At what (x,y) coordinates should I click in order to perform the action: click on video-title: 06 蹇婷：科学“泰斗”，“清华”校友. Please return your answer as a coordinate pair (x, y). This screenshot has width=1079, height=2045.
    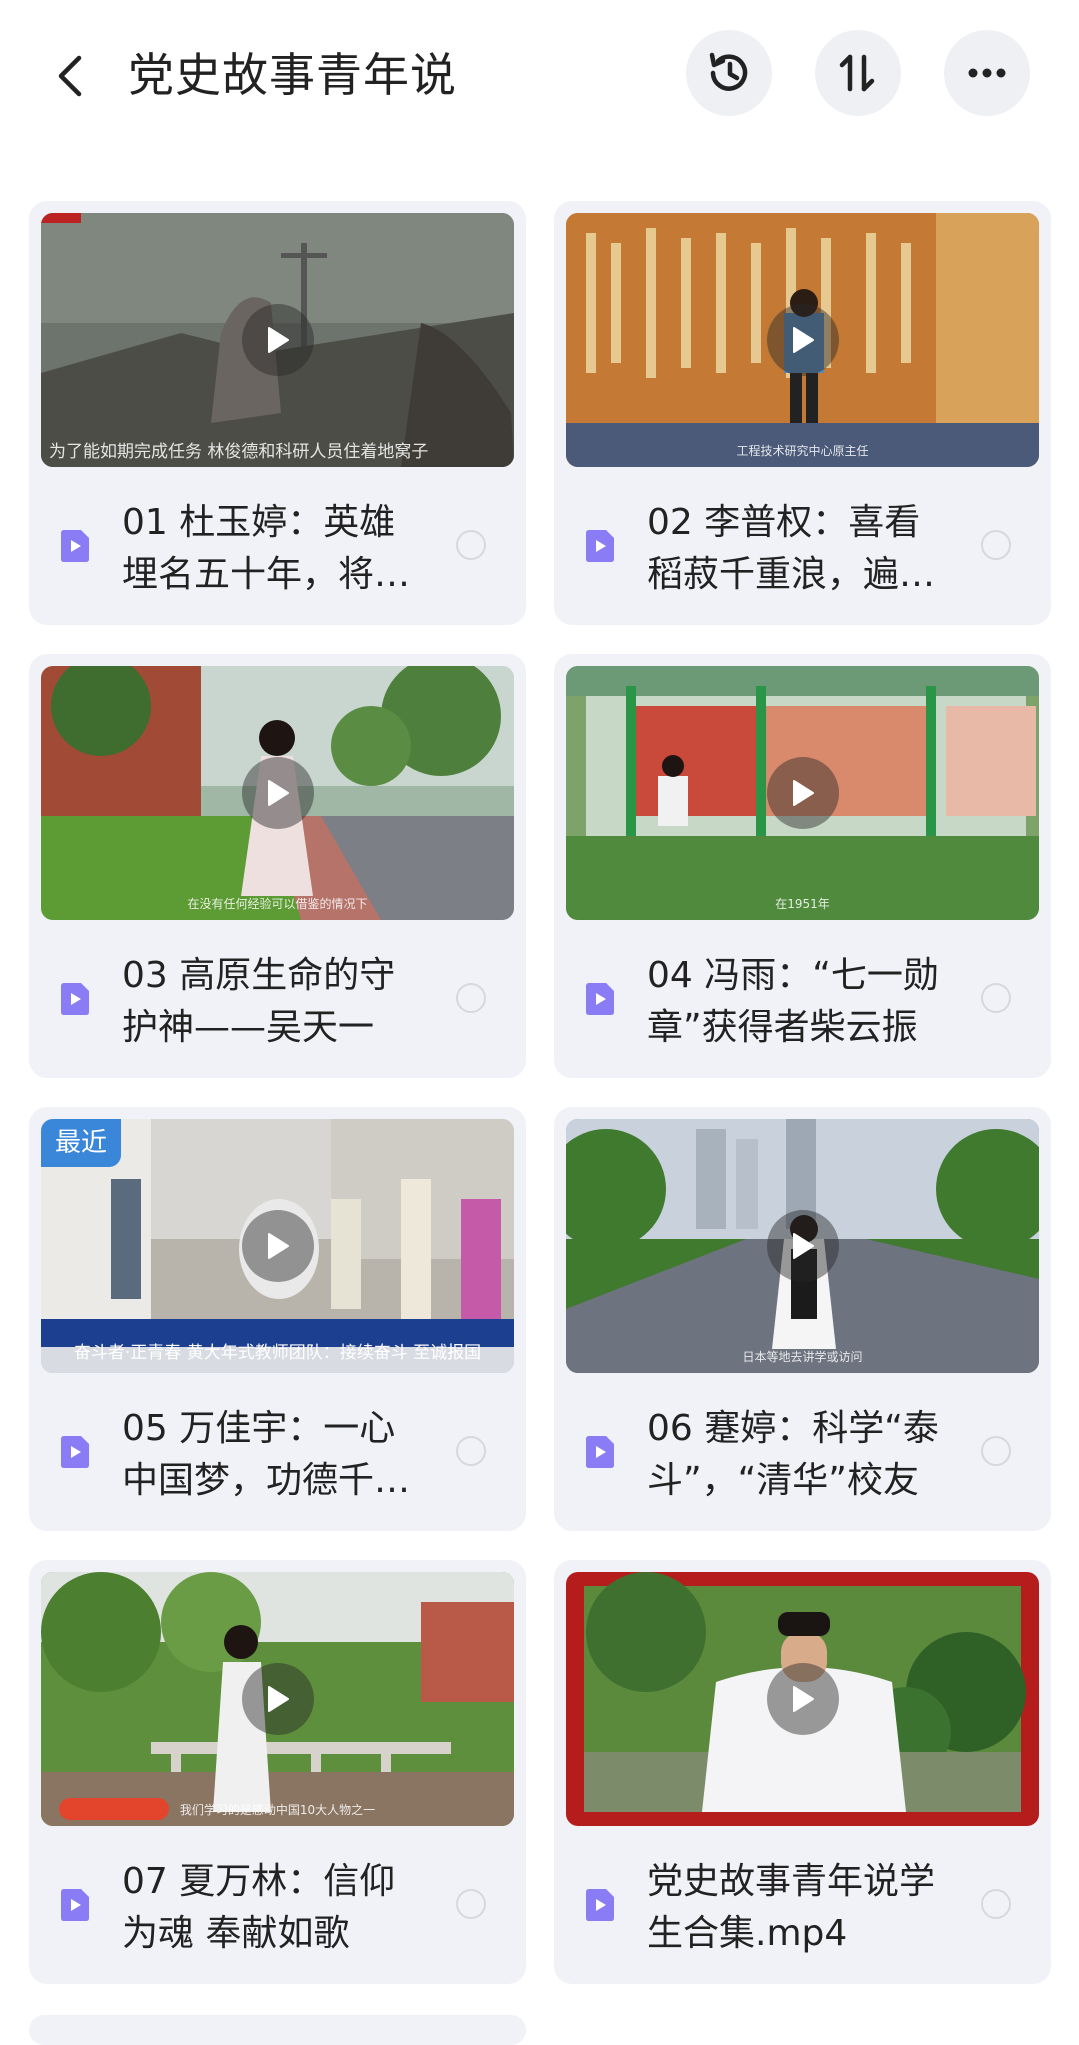
    Looking at the image, I should click on (793, 1454).